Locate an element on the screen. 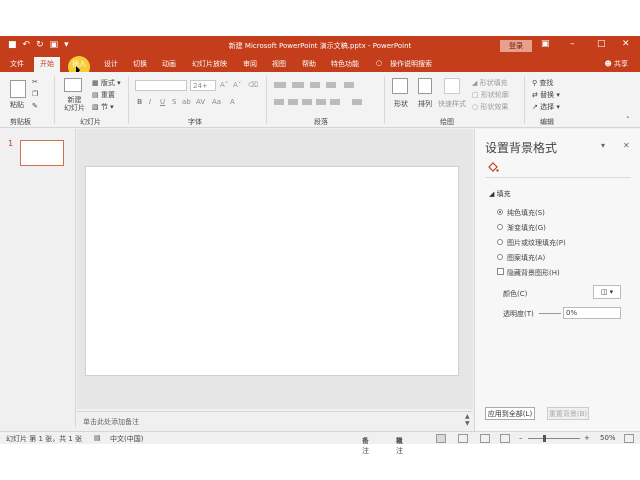 Image resolution: width=640 pixels, height=480 pixels. hide-background-checkbox is located at coordinates (500, 271).